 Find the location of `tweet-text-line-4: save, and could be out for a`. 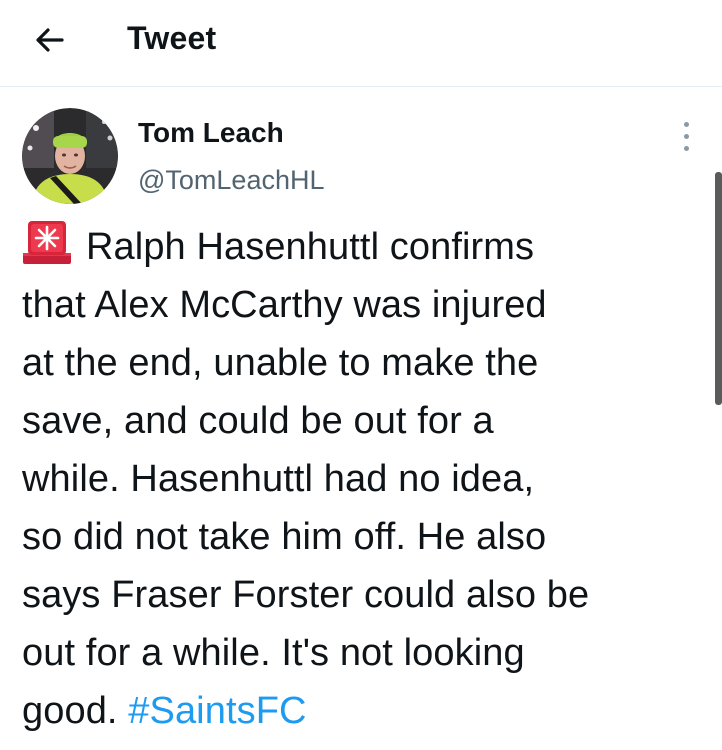

tweet-text-line-4: save, and could be out for a is located at coordinates (258, 421).